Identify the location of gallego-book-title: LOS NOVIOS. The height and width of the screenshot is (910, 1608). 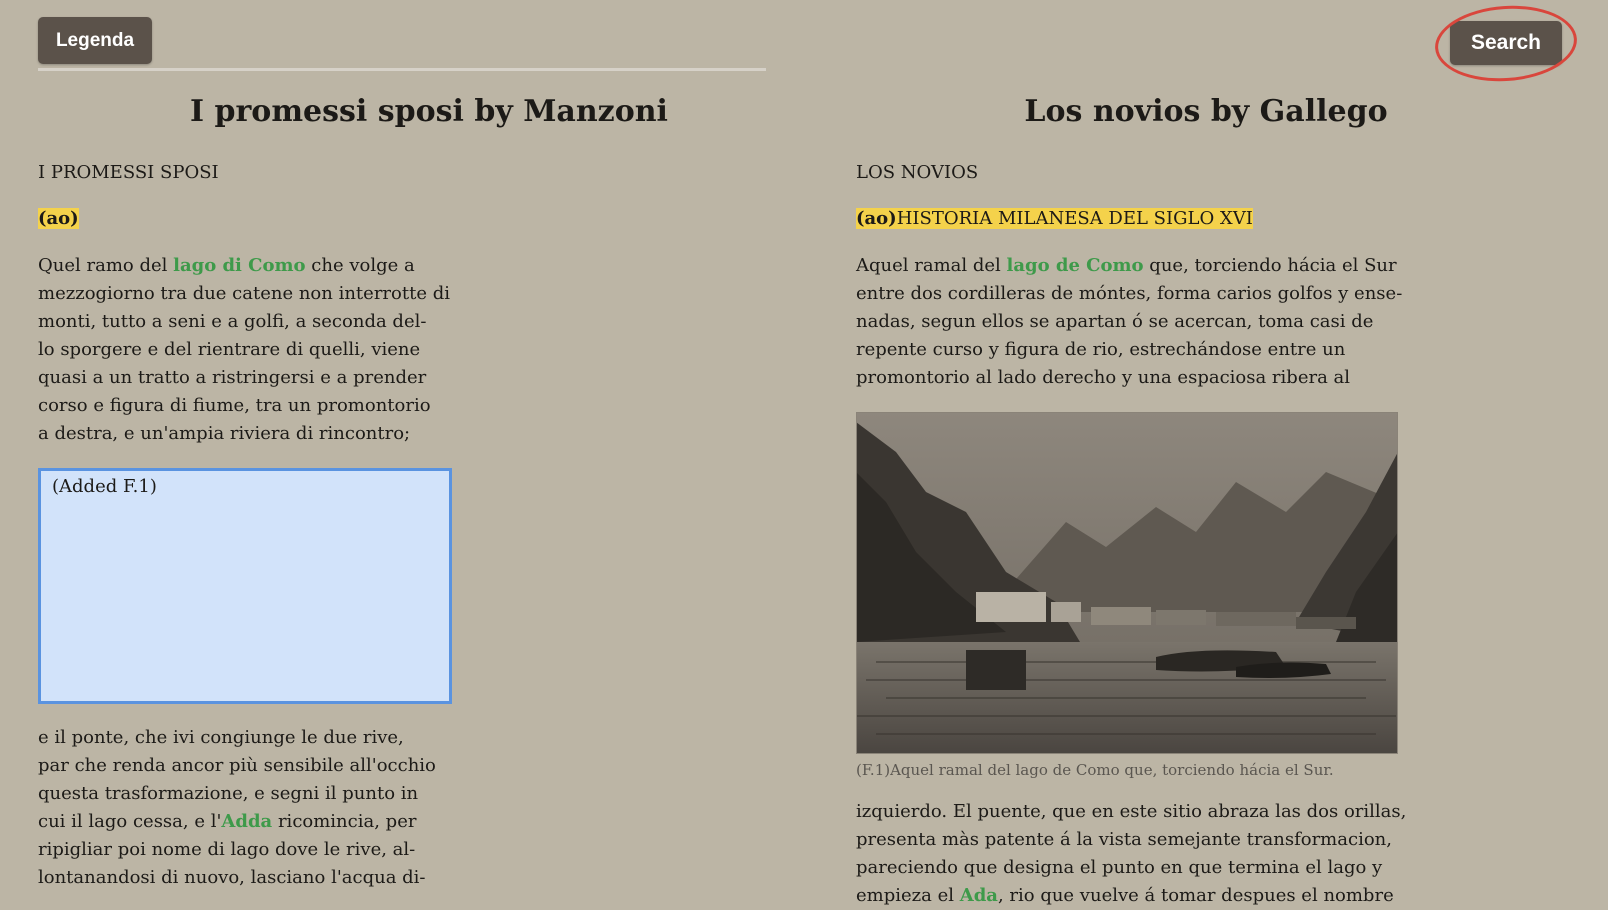
(917, 172).